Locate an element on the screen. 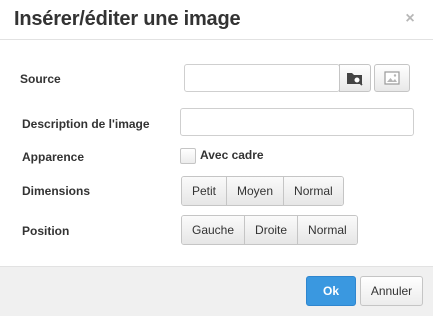 The height and width of the screenshot is (316, 433). ok-button: Ok is located at coordinates (331, 291).